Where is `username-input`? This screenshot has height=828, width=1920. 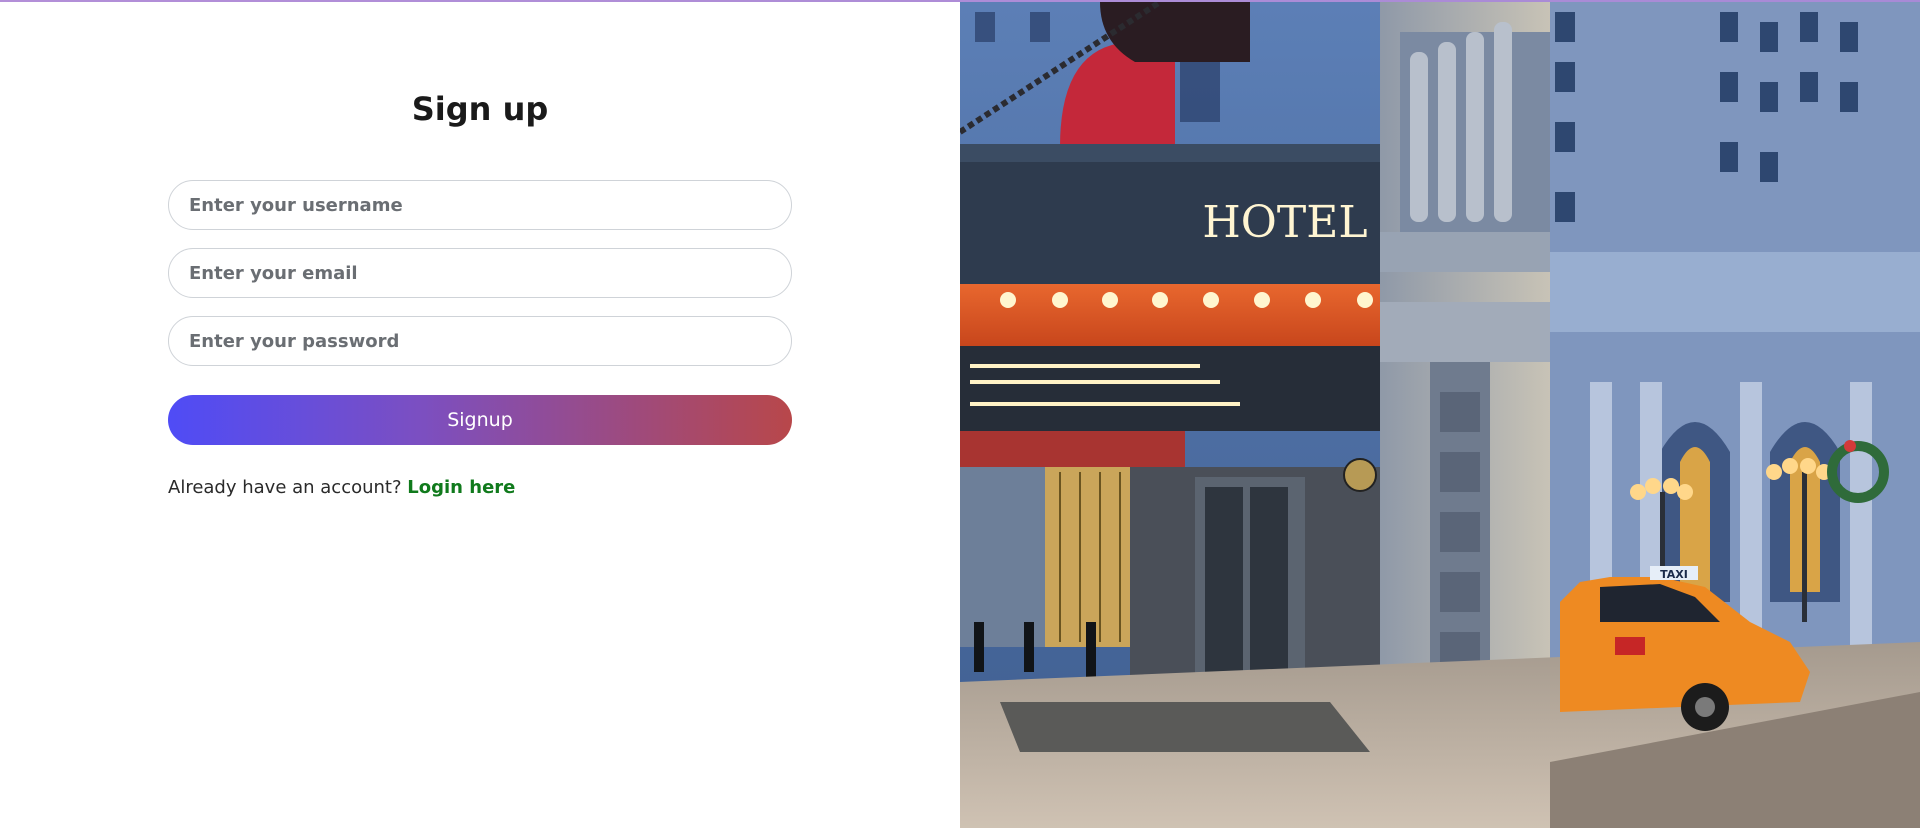 username-input is located at coordinates (480, 205).